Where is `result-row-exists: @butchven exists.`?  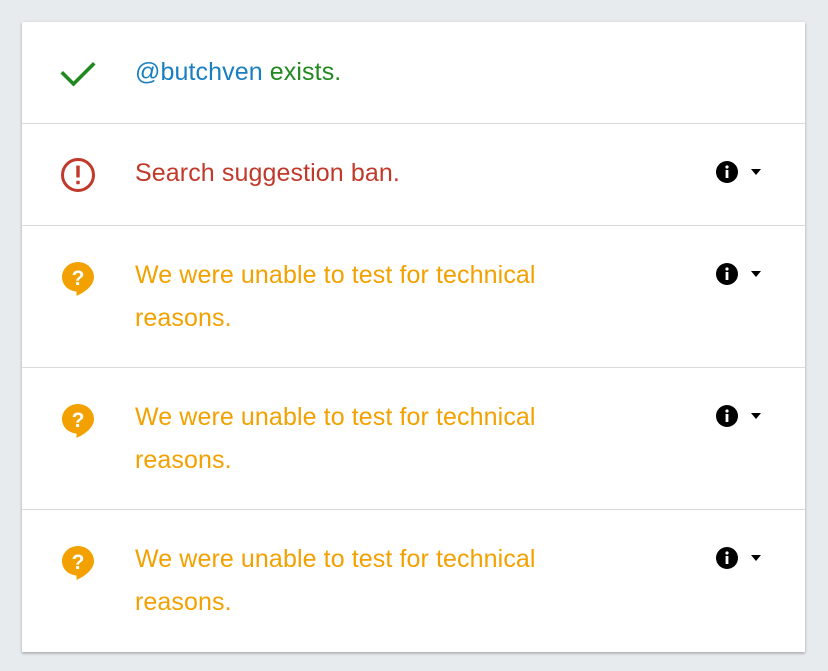 result-row-exists: @butchven exists. is located at coordinates (413, 73).